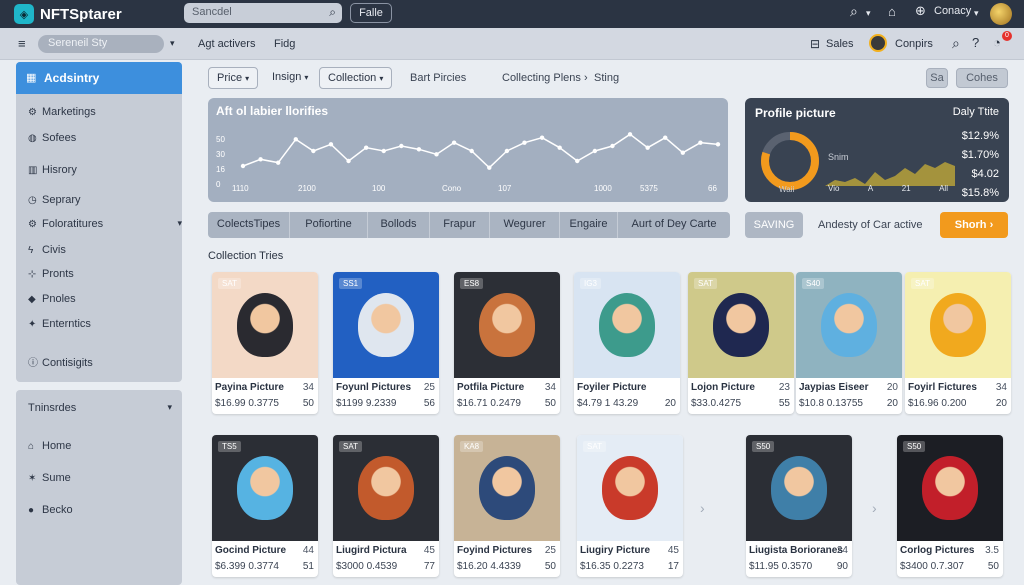  What do you see at coordinates (997, 42) in the screenshot?
I see `notification-icon: ◔` at bounding box center [997, 42].